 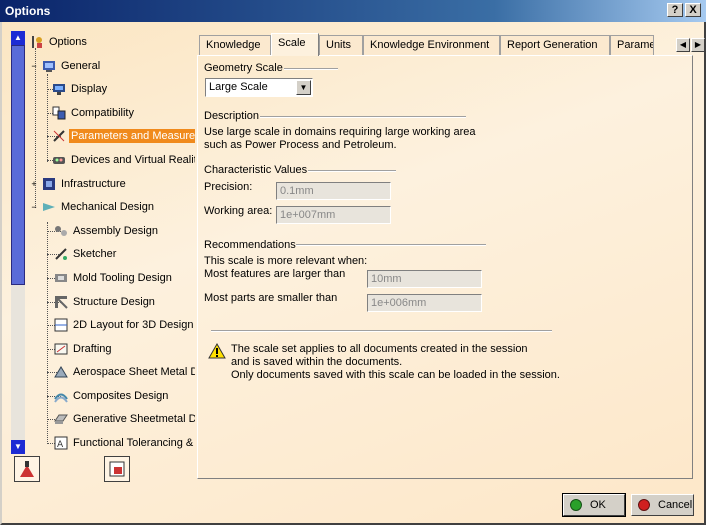 What do you see at coordinates (217, 351) in the screenshot?
I see `warning-icon` at bounding box center [217, 351].